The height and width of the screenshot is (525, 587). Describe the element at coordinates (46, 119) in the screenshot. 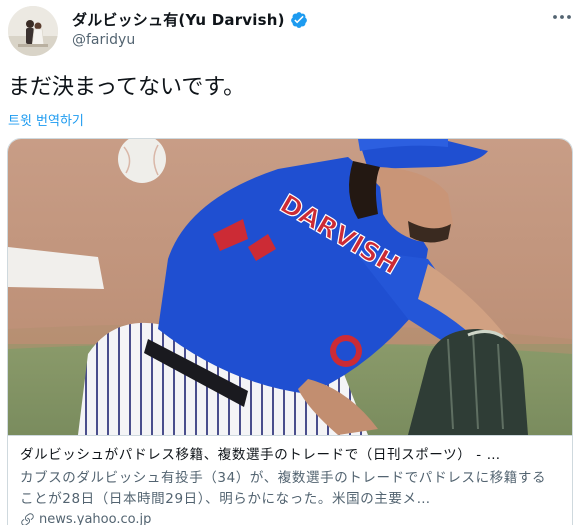

I see `translate-tweet-link: 트윗 번역하기` at that location.